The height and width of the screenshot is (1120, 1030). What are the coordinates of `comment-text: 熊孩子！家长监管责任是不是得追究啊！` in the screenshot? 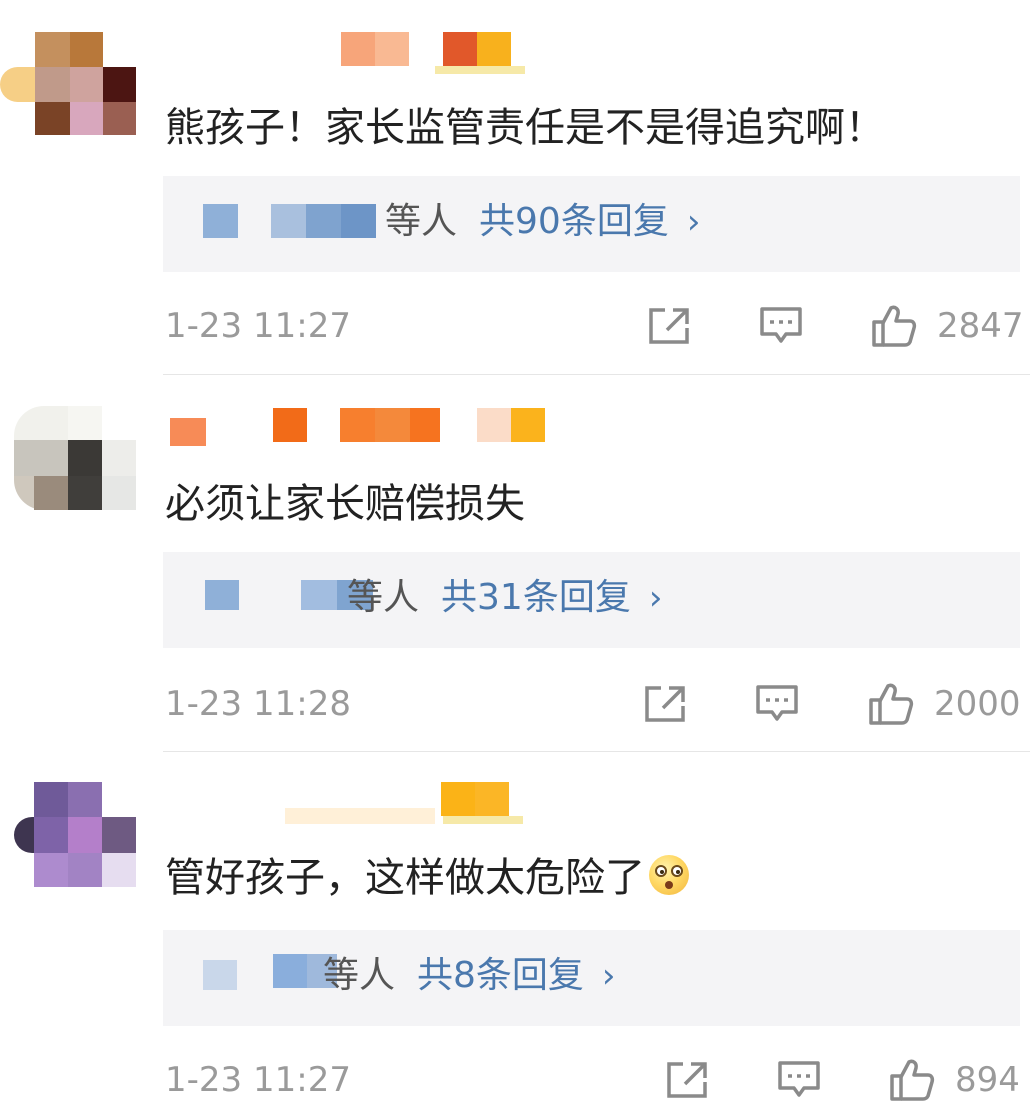 It's located at (525, 128).